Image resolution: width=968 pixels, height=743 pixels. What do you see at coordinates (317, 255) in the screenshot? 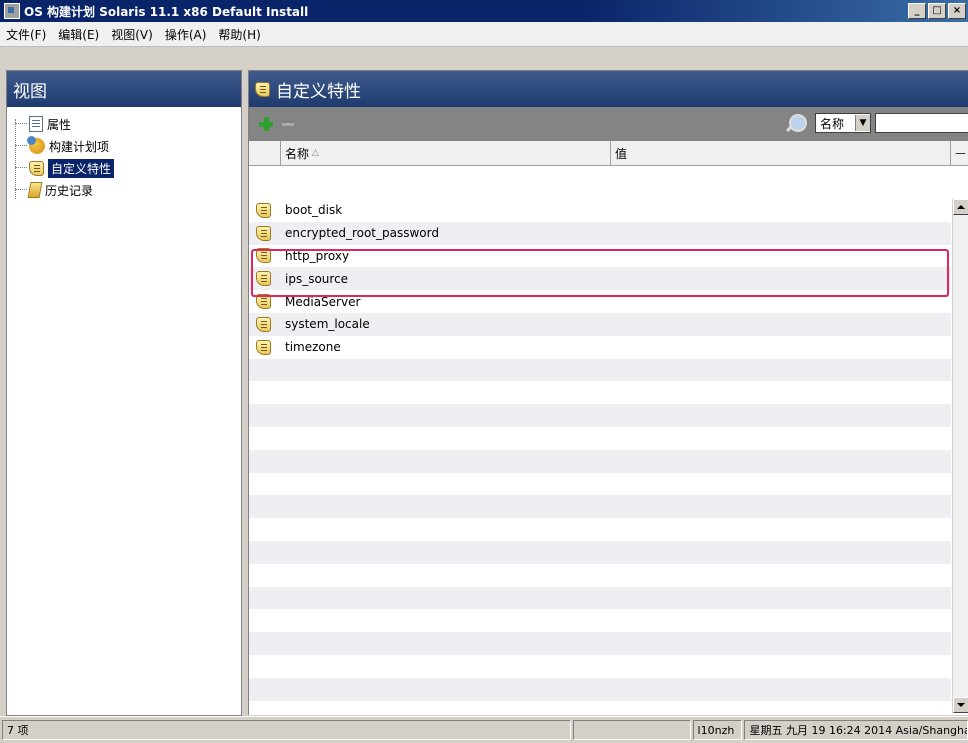
I see `row-name: http_proxy` at bounding box center [317, 255].